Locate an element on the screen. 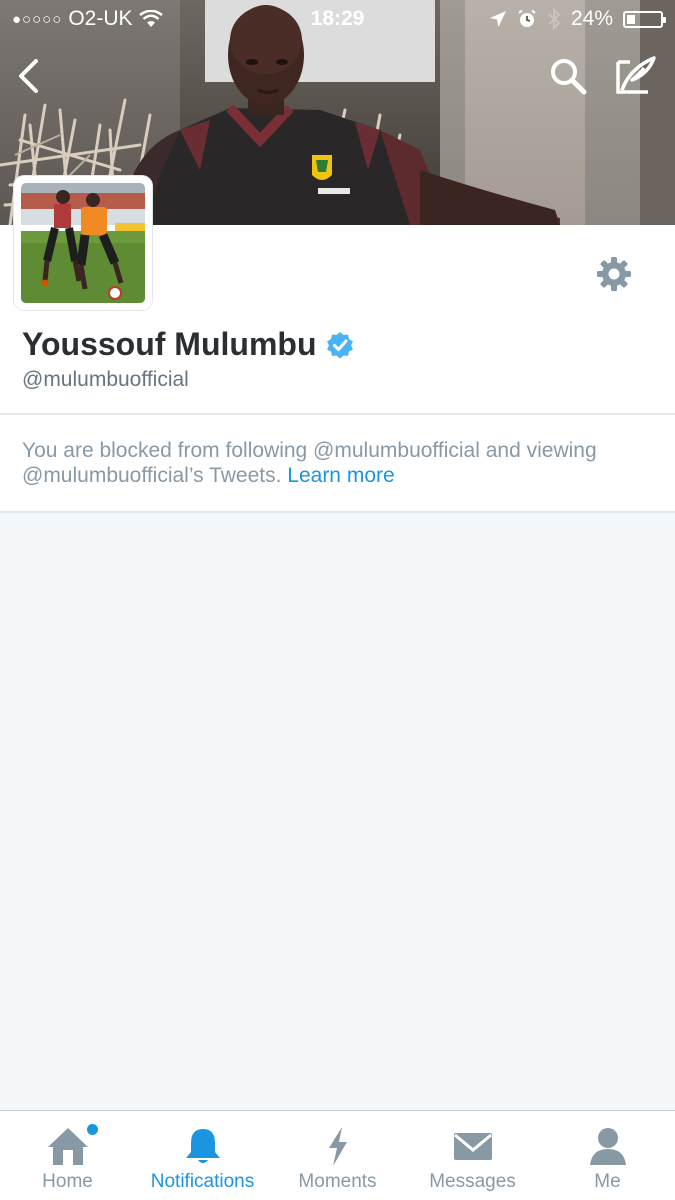 The width and height of the screenshot is (675, 1200). compose-quill-icon is located at coordinates (636, 75).